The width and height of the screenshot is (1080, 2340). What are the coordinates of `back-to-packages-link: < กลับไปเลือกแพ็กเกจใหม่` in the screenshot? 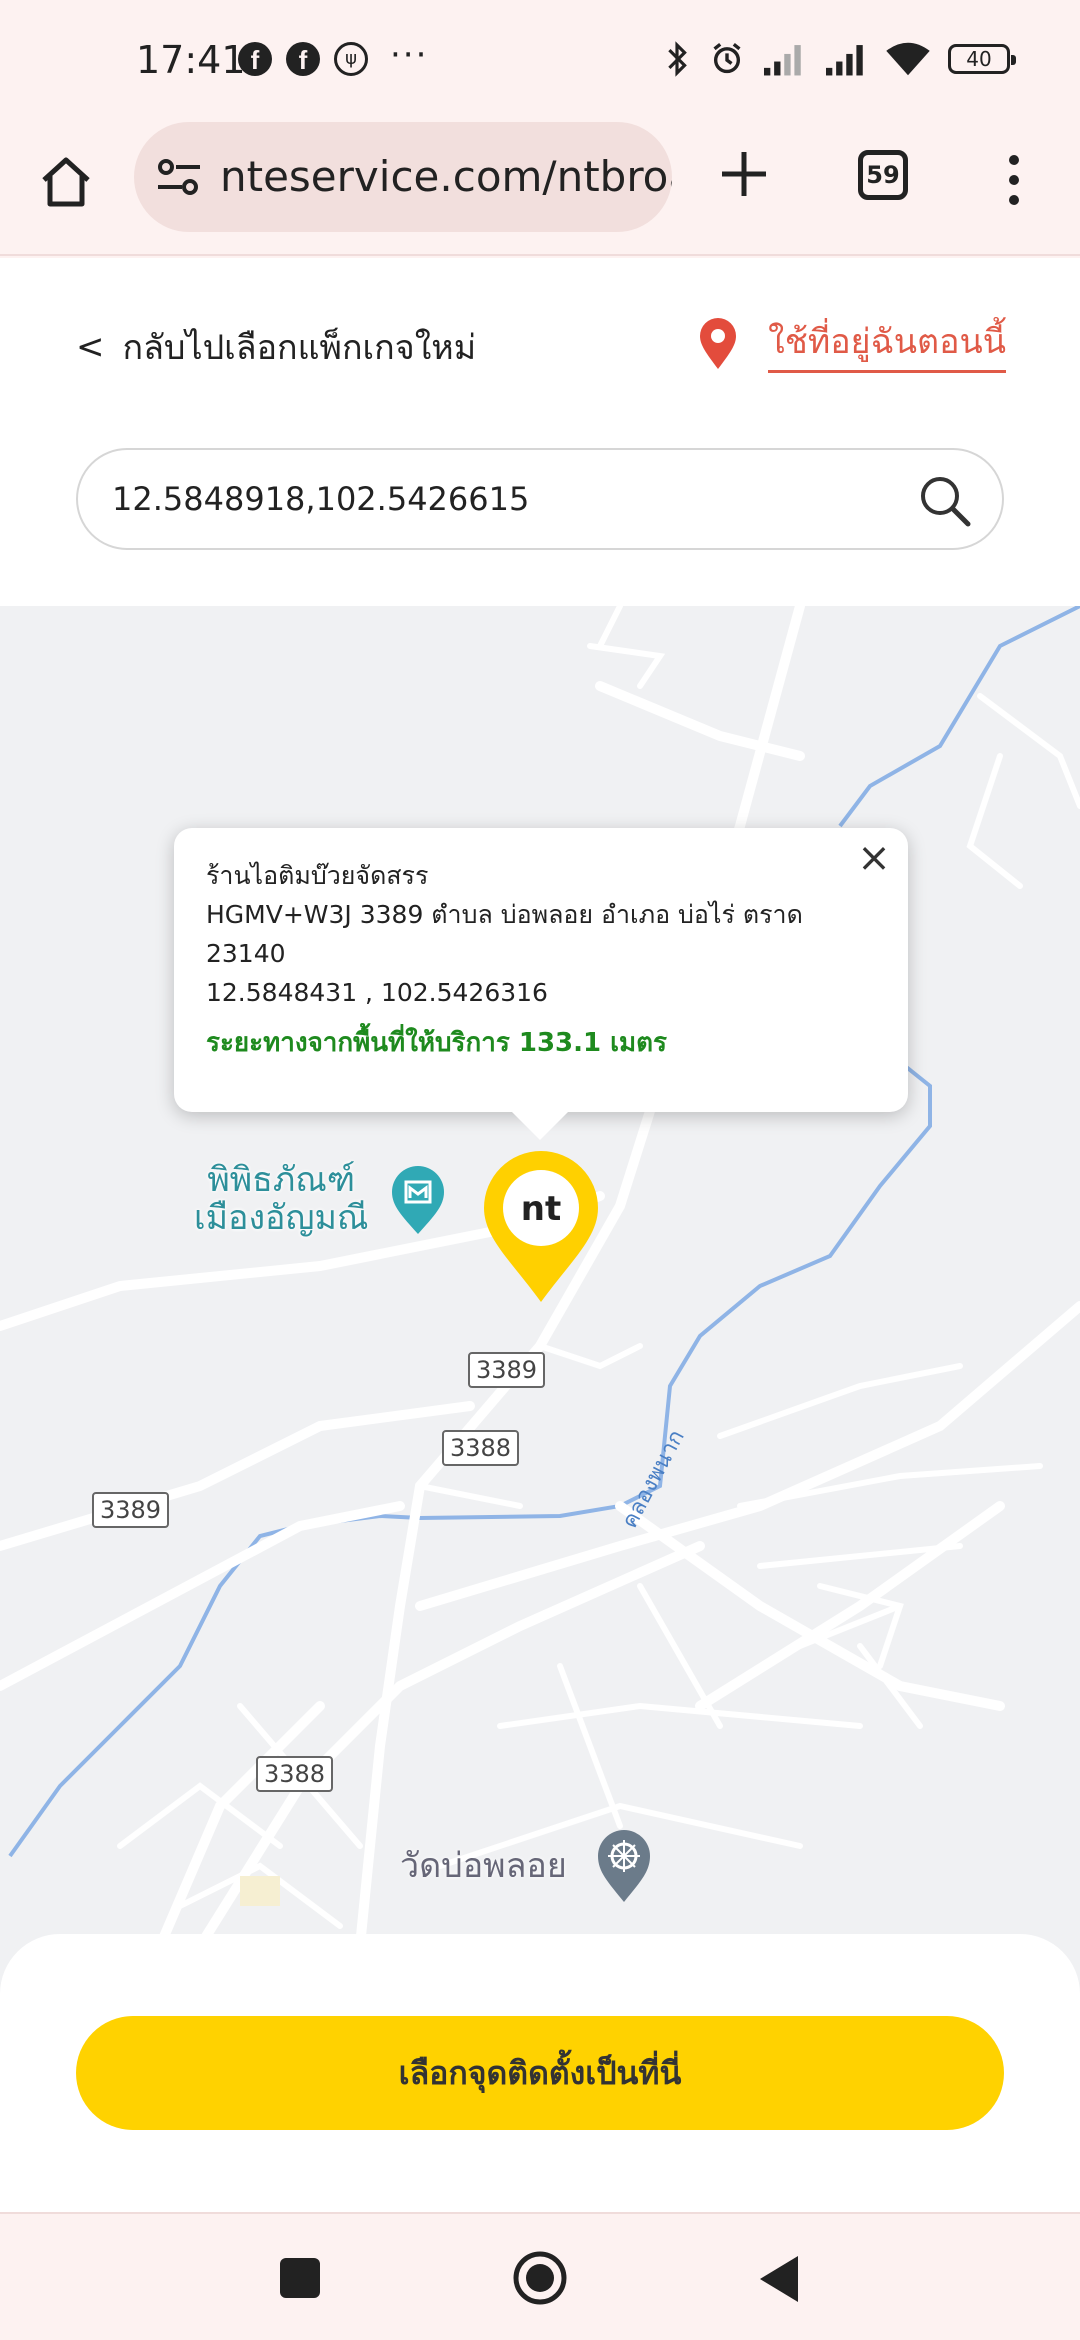 It's located at (276, 347).